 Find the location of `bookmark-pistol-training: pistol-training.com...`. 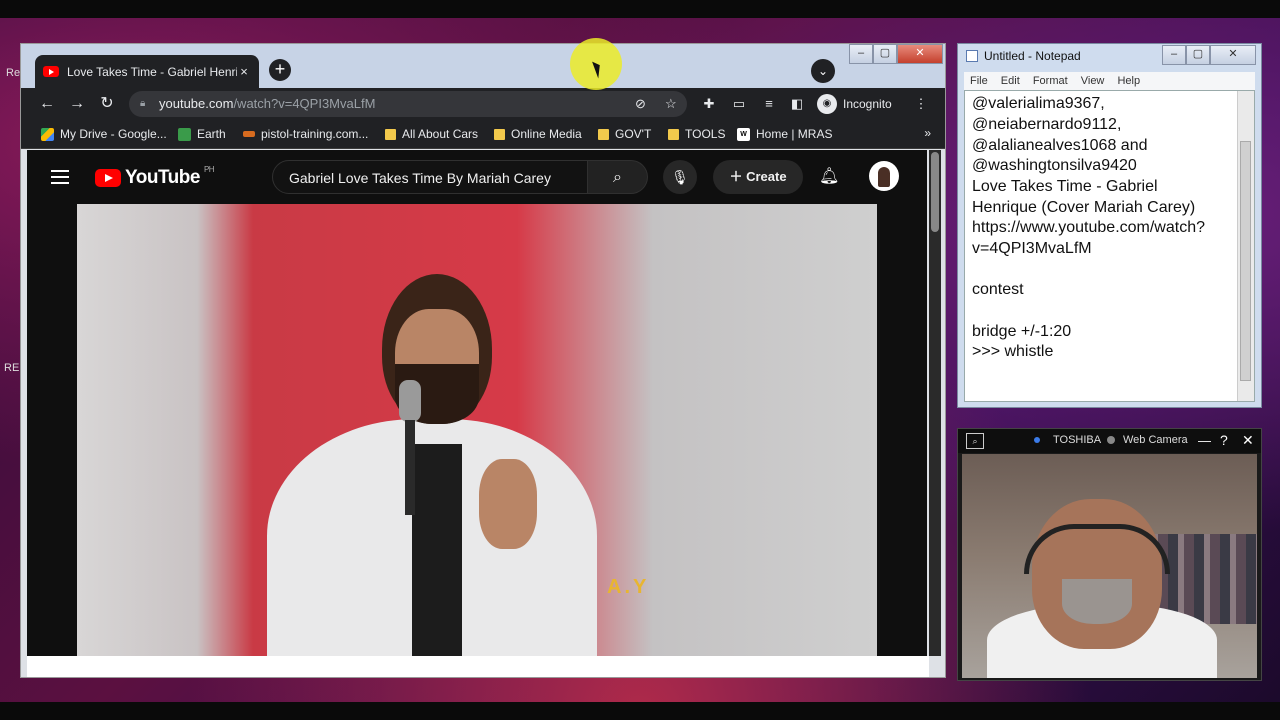

bookmark-pistol-training: pistol-training.com... is located at coordinates (305, 134).